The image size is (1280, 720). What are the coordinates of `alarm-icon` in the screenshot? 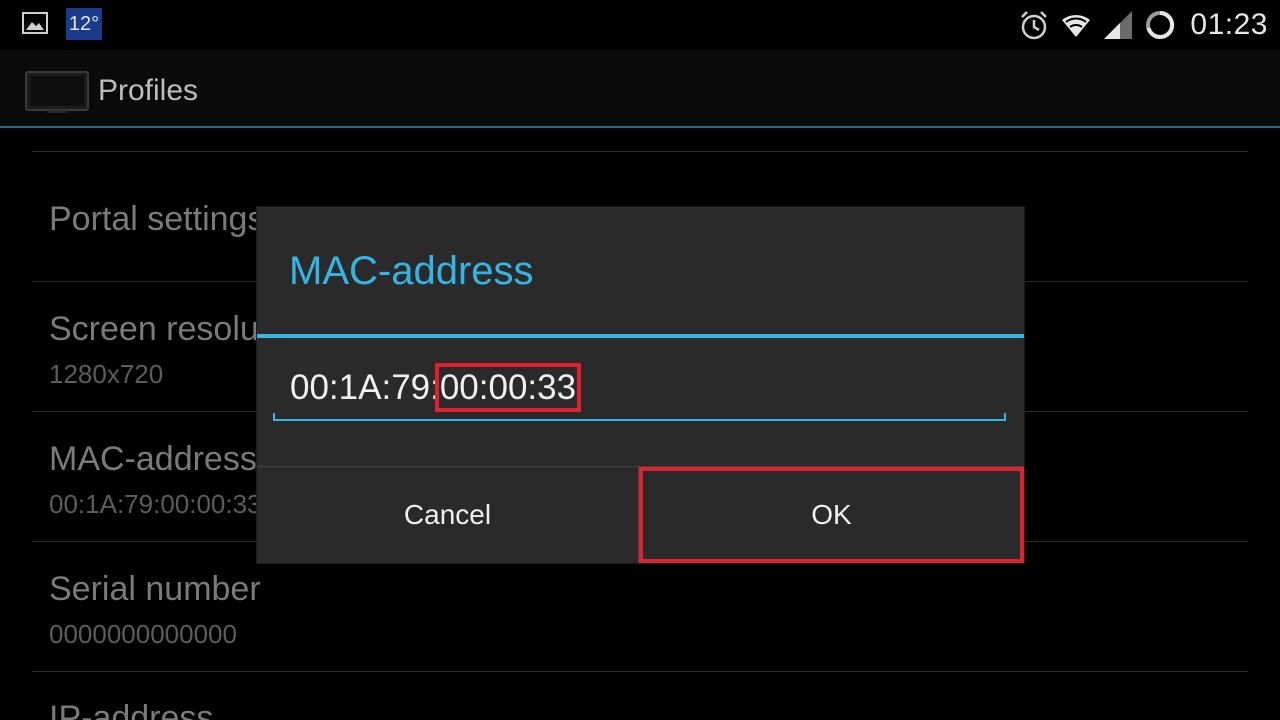 It's located at (1034, 25).